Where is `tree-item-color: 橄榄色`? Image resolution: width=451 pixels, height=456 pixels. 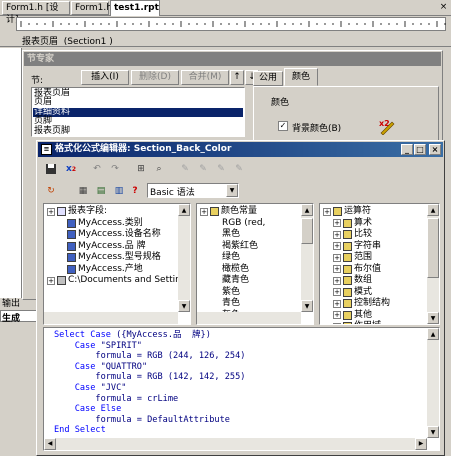
tree-item-color: 橄榄色 is located at coordinates (250, 270).